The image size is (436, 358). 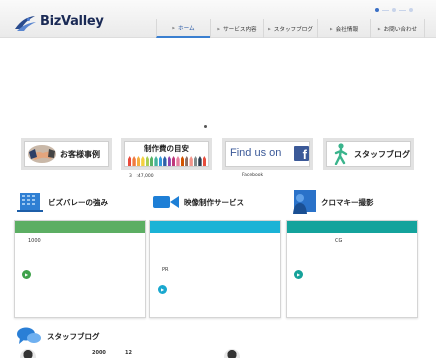 I want to click on nav-company: ▶ 会社情報, so click(x=343, y=28).